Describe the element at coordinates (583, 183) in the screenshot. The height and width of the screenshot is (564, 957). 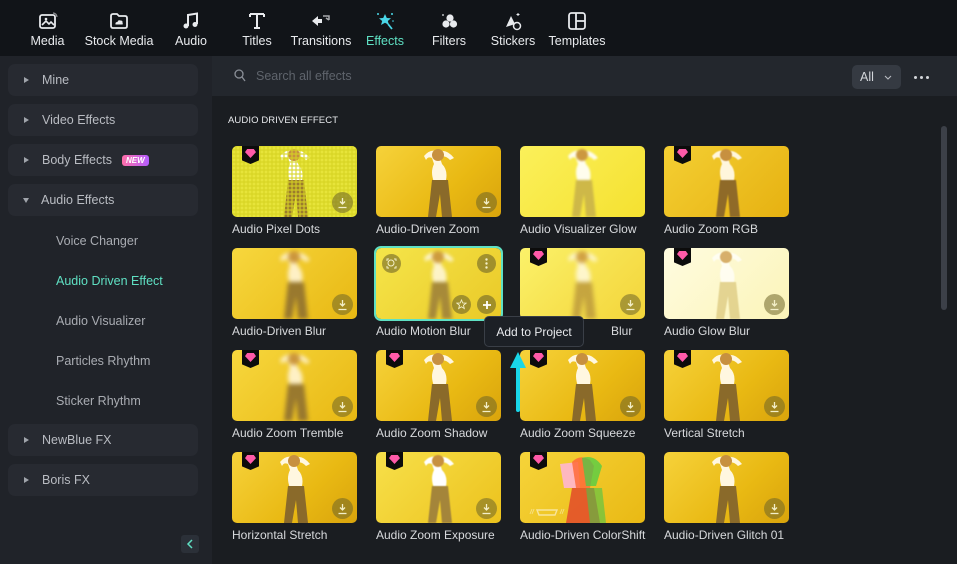
I see `thumbnail-figure` at that location.